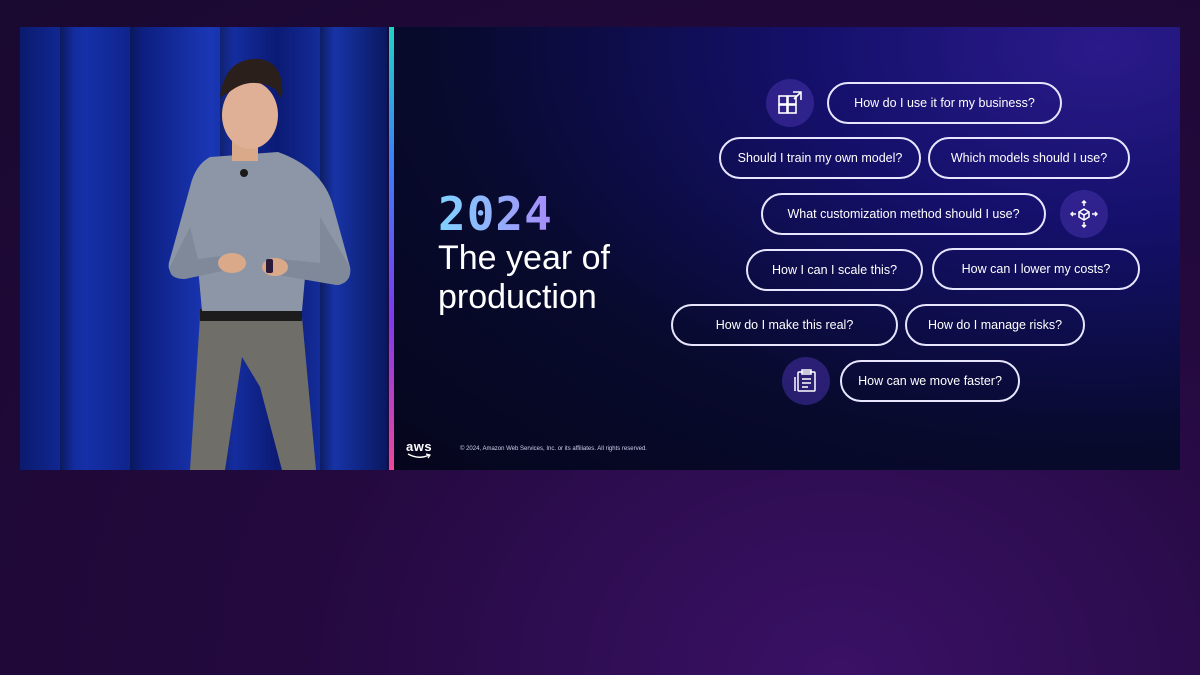 This screenshot has width=1200, height=675. Describe the element at coordinates (930, 381) in the screenshot. I see `question-pill: How can we move faster?` at that location.